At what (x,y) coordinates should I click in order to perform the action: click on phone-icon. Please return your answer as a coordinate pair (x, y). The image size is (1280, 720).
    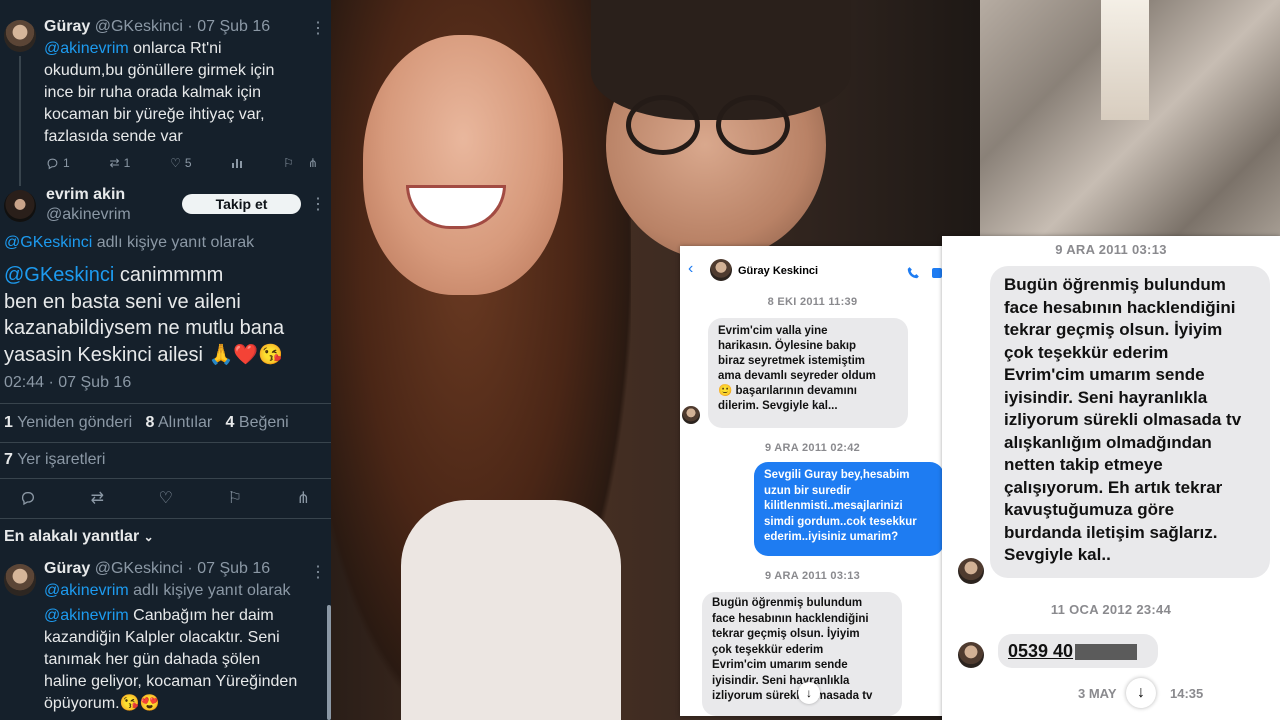
    Looking at the image, I should click on (913, 273).